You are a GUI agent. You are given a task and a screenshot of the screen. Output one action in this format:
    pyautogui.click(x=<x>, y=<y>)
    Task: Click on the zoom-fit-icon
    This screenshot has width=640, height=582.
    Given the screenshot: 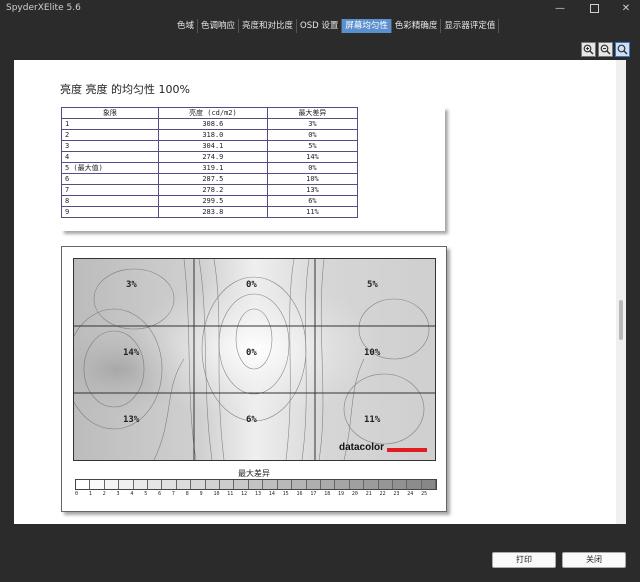 What is the action you would take?
    pyautogui.click(x=622, y=49)
    